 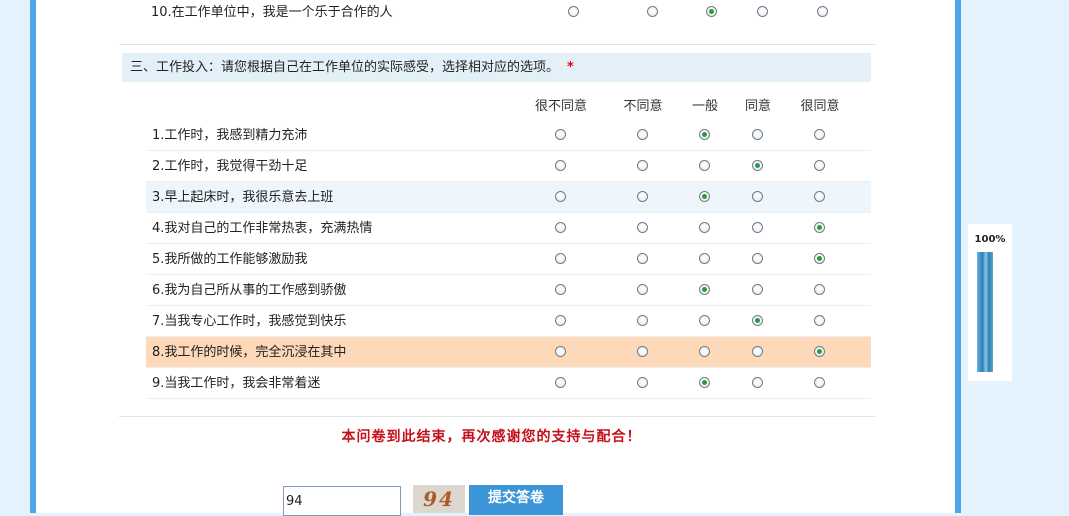 What do you see at coordinates (642, 351) in the screenshot?
I see `q8-option-disagree-radio` at bounding box center [642, 351].